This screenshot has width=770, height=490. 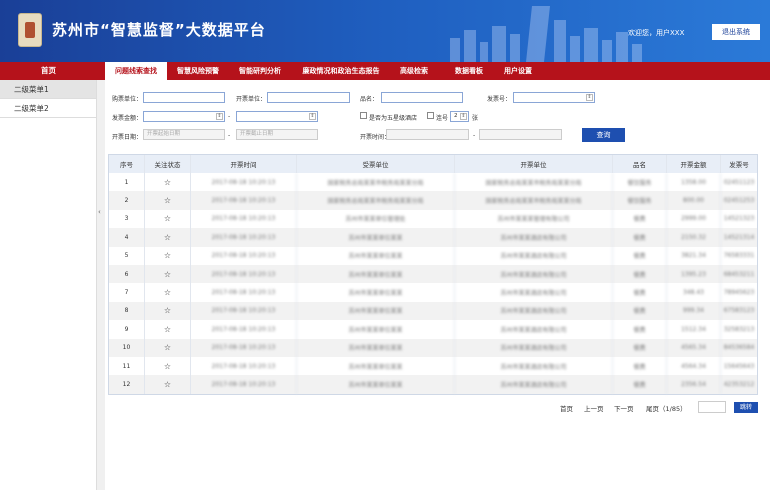 What do you see at coordinates (101, 285) in the screenshot?
I see `sidebar-collapse-handle: ‹` at bounding box center [101, 285].